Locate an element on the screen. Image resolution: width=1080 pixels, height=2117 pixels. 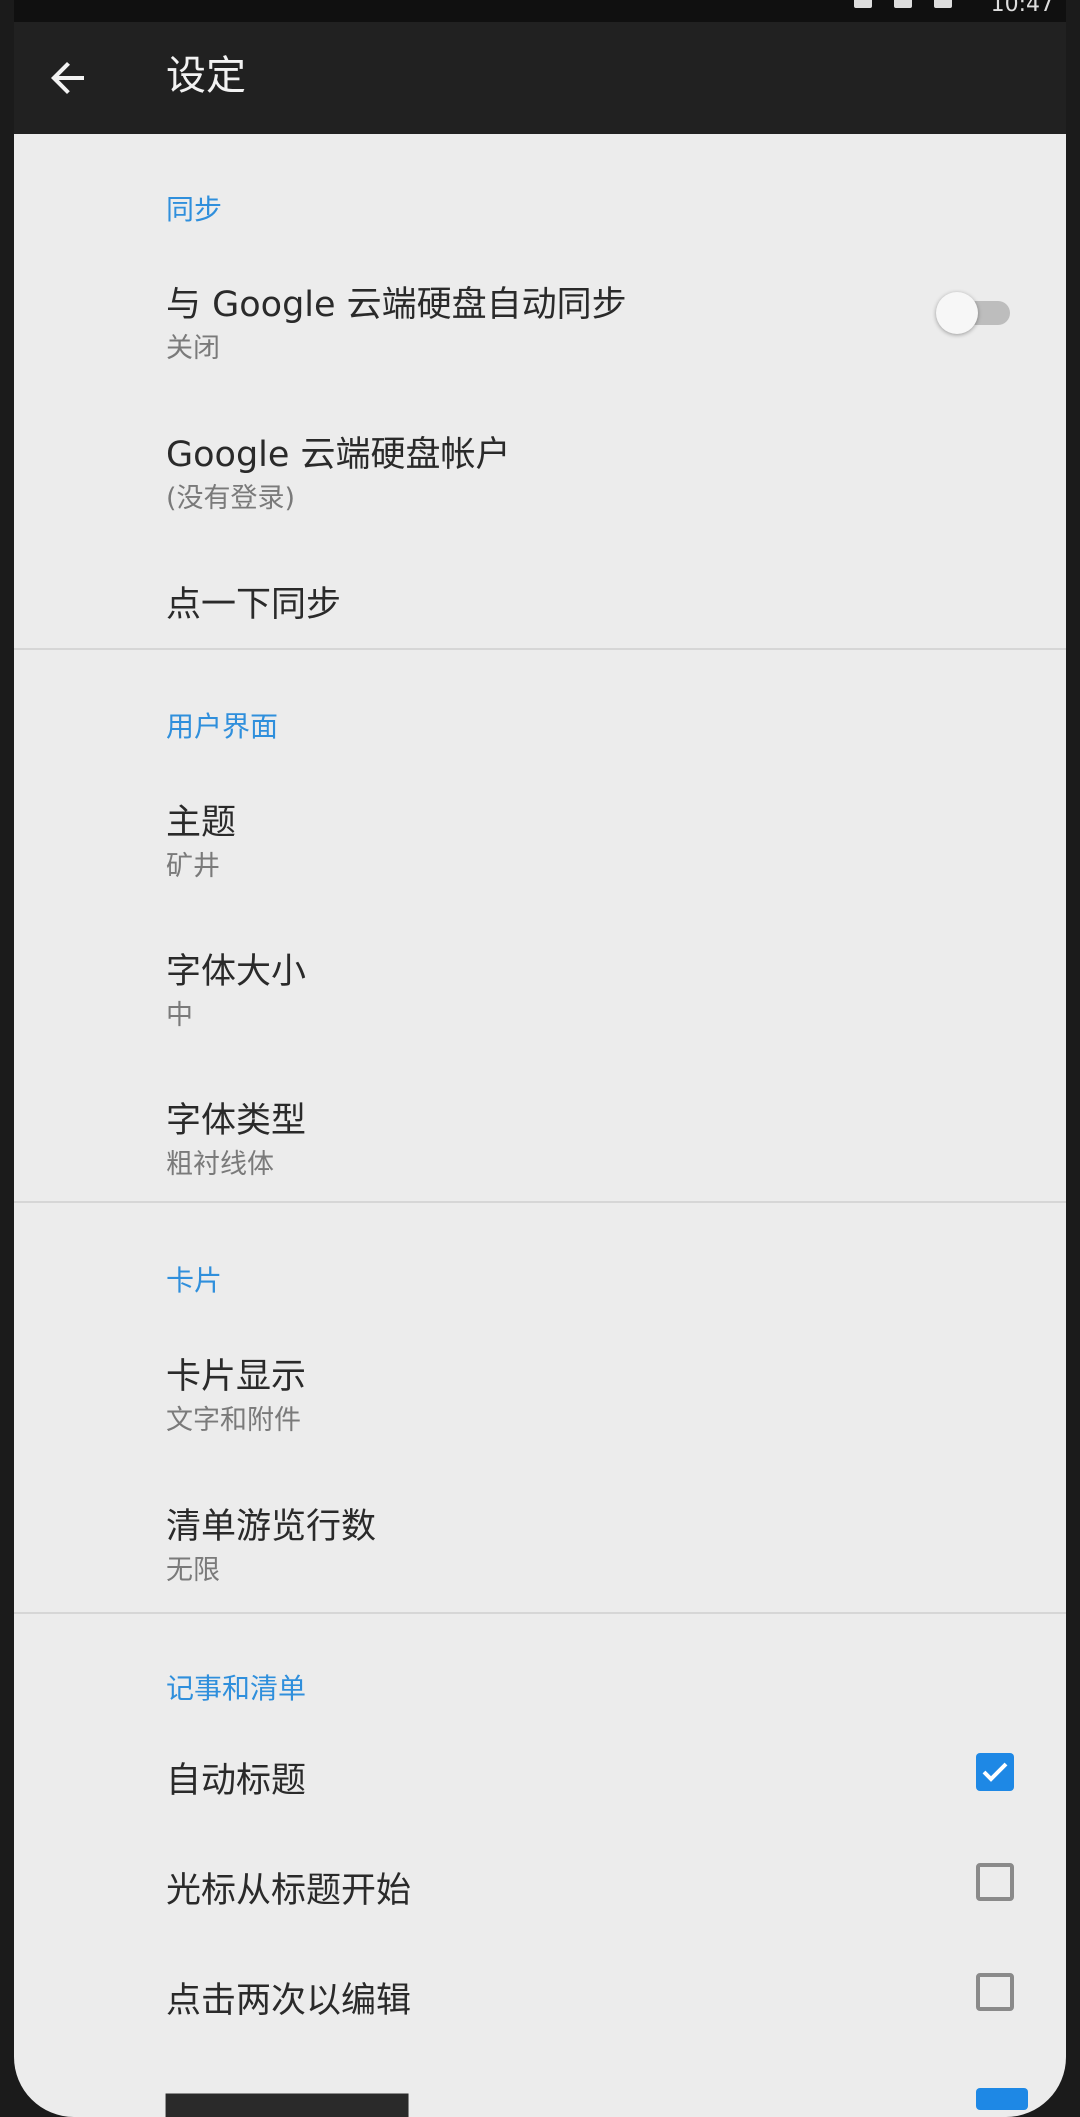
section-header-ui: 用户界面 is located at coordinates (222, 726).